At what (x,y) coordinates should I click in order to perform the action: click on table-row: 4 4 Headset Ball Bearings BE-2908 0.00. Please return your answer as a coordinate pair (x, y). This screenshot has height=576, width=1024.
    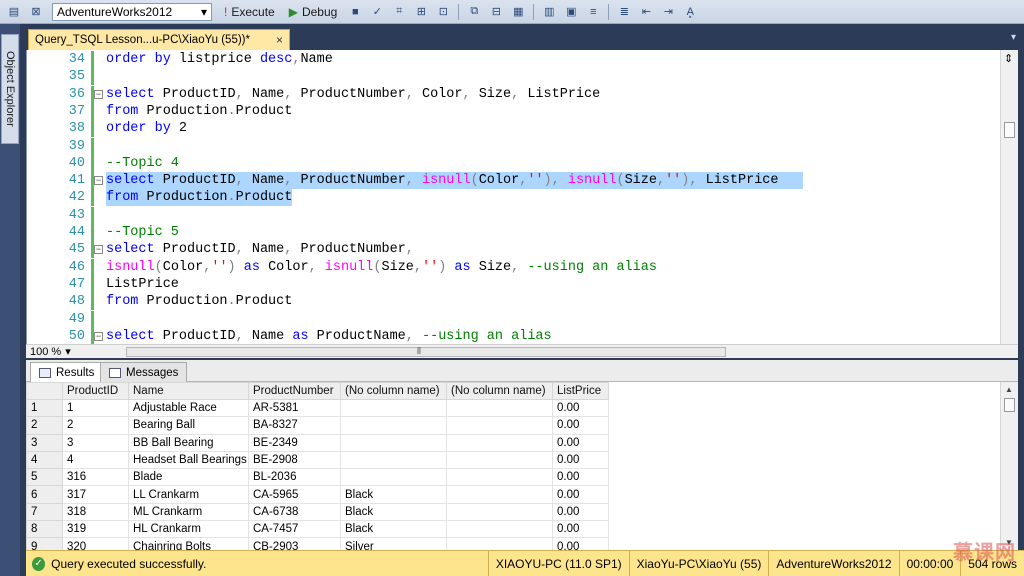
    Looking at the image, I should click on (317, 460).